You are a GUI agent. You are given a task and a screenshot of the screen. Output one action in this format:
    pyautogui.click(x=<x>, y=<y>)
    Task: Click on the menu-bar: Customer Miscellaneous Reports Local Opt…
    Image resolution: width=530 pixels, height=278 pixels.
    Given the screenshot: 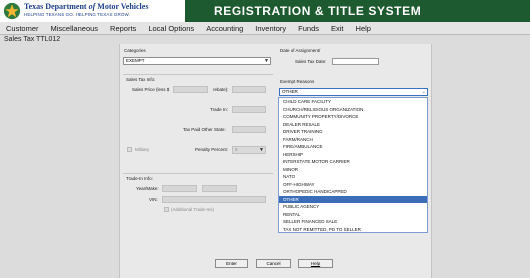 What is the action you would take?
    pyautogui.click(x=265, y=28)
    